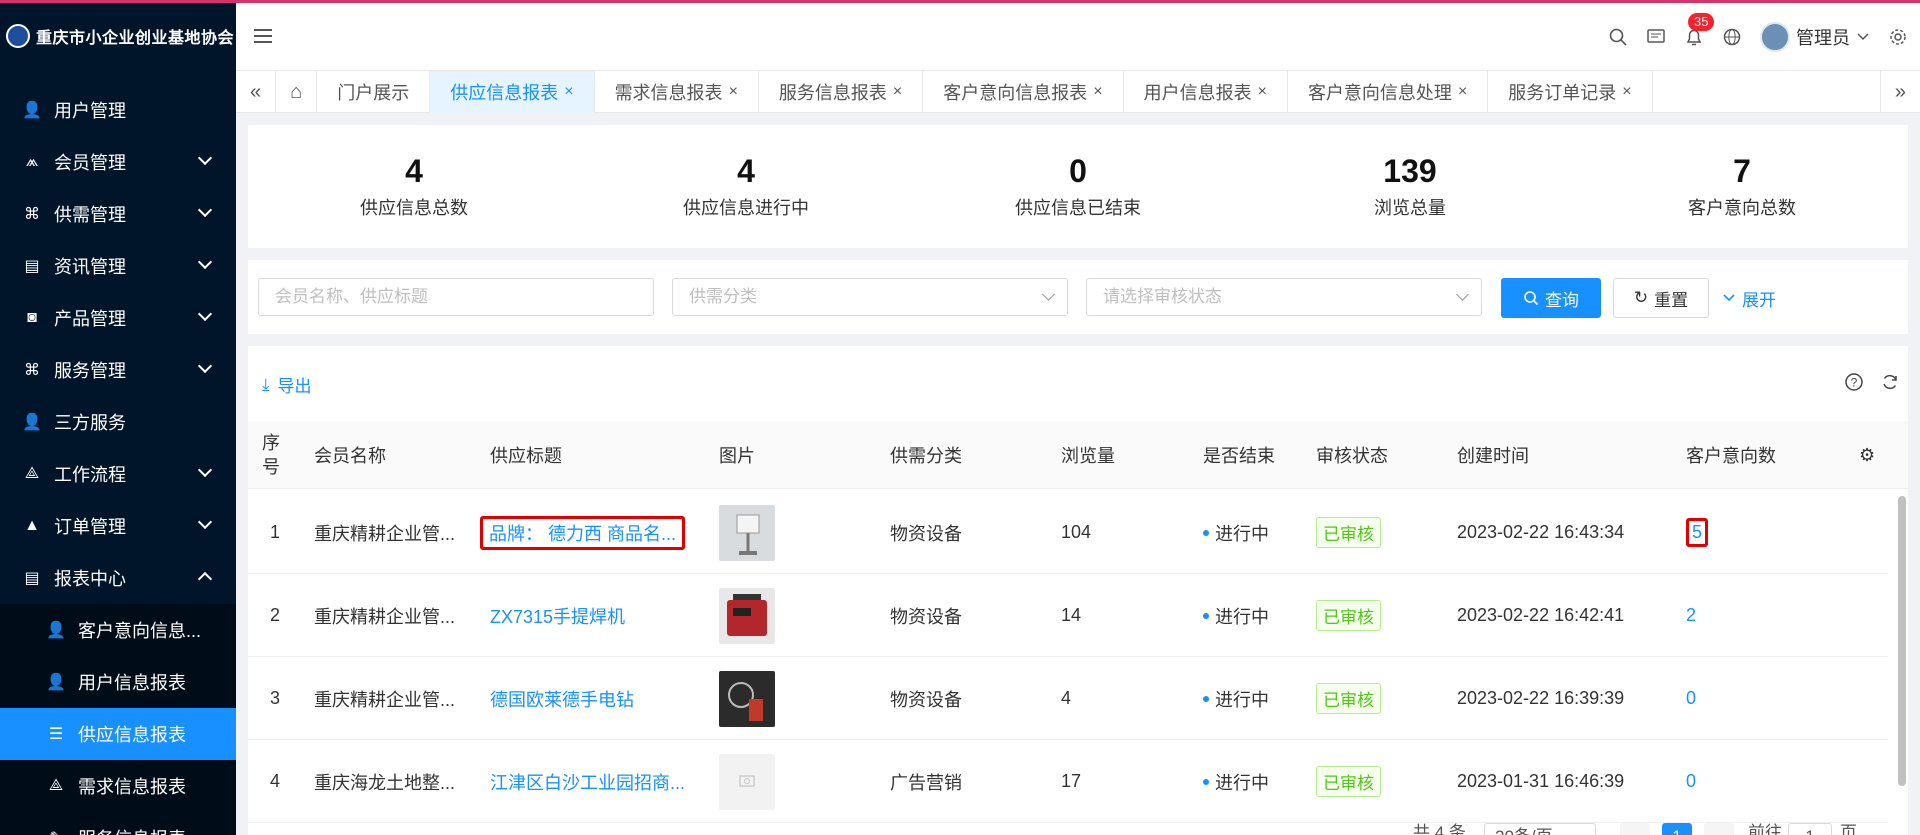  I want to click on next-page-button, so click(1719, 829).